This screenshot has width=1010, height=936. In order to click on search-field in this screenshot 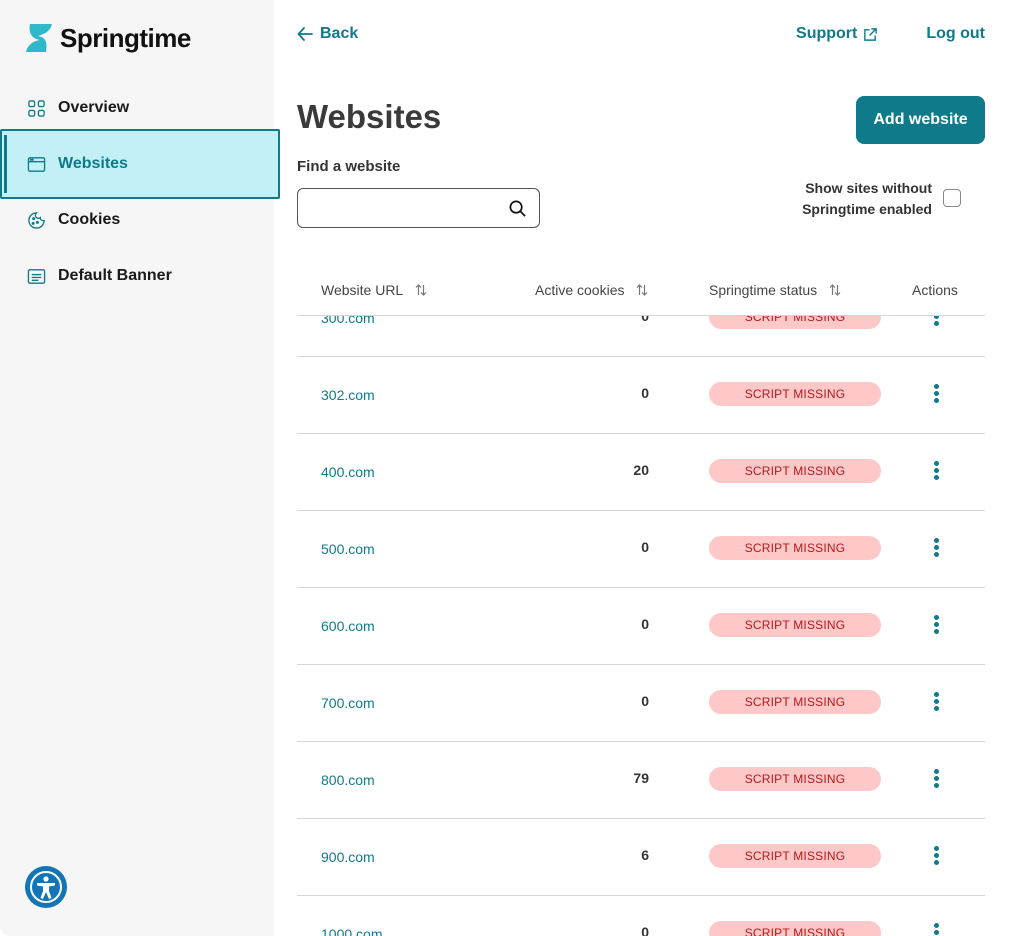, I will do `click(418, 208)`.